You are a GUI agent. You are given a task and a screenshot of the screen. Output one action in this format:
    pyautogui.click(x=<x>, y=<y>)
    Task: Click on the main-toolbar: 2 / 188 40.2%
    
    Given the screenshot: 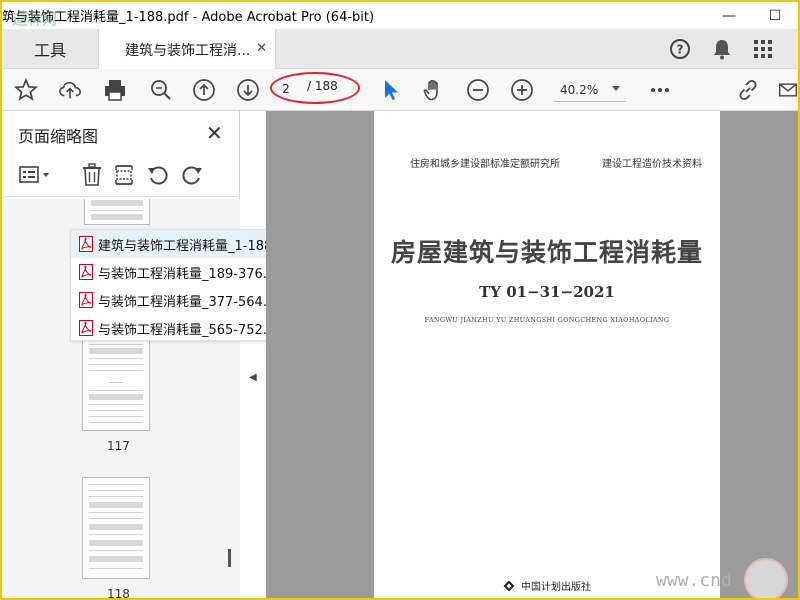 What is the action you would take?
    pyautogui.click(x=400, y=90)
    